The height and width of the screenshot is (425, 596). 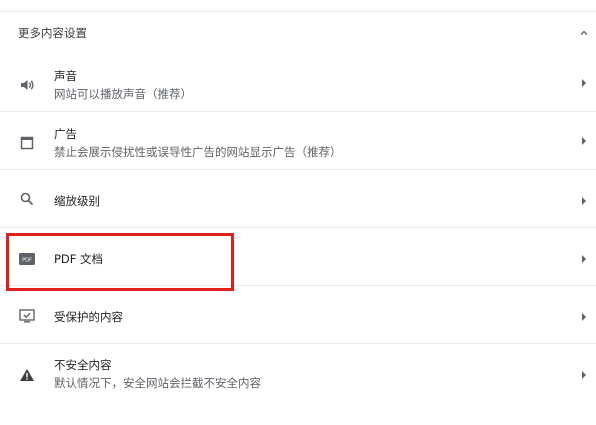 What do you see at coordinates (298, 199) in the screenshot?
I see `setting-row-zoom: 缩放级别` at bounding box center [298, 199].